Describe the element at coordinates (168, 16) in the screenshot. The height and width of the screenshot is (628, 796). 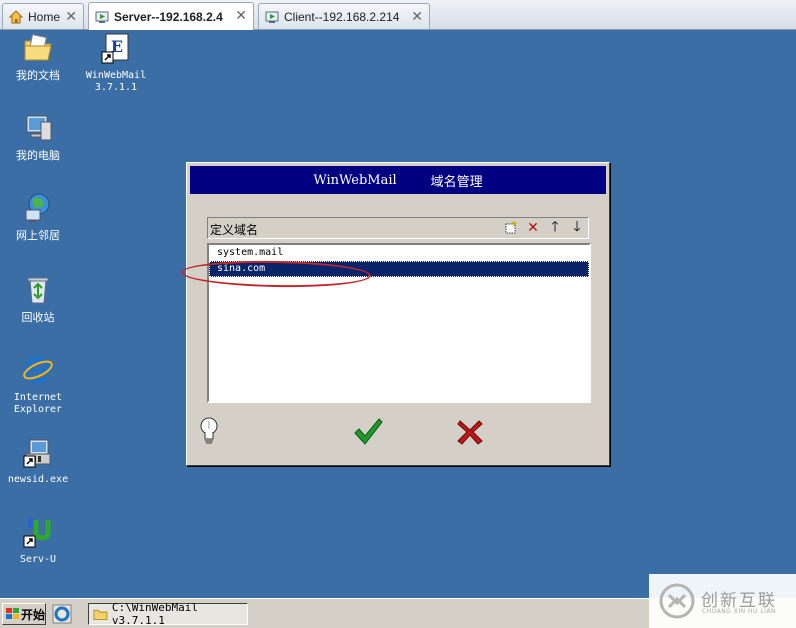
I see `tab-server-label: Server--192.168.2.4` at that location.